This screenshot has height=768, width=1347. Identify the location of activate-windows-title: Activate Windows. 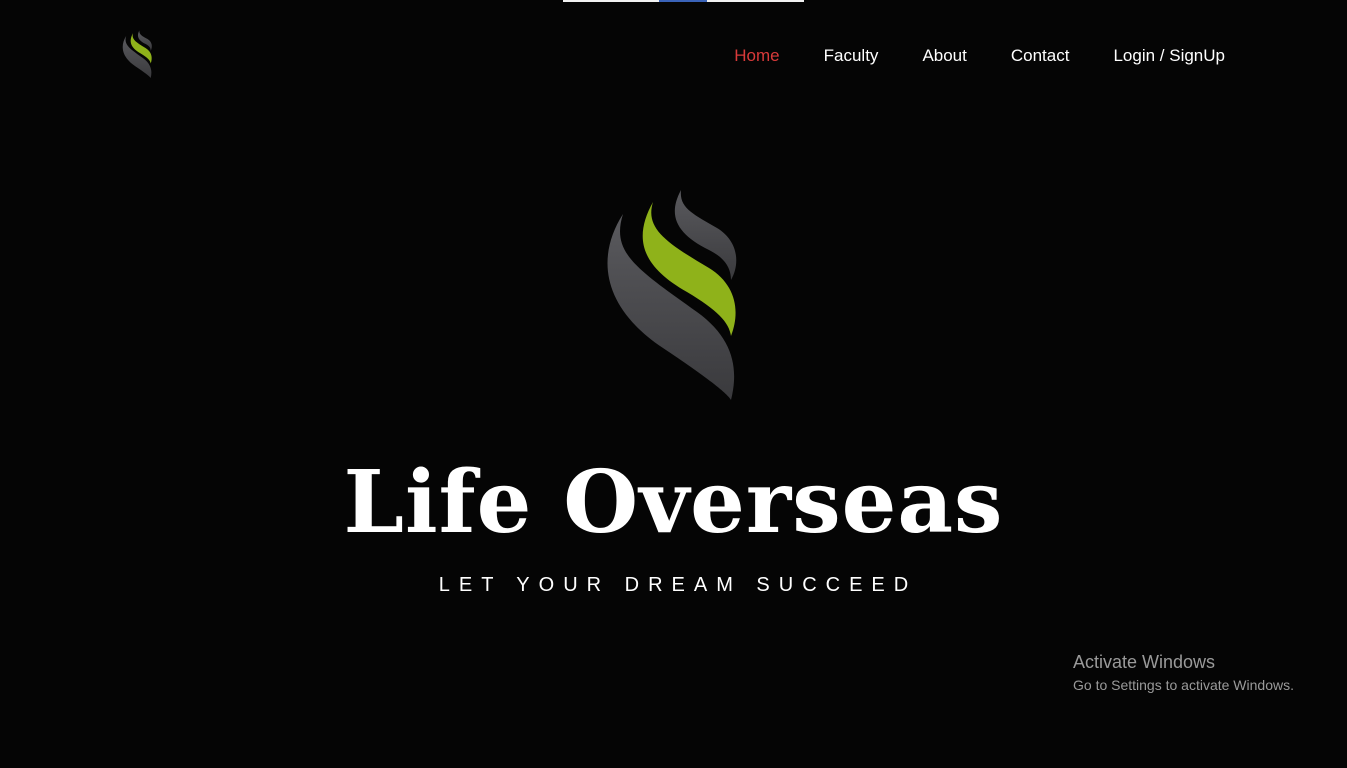
(1144, 662).